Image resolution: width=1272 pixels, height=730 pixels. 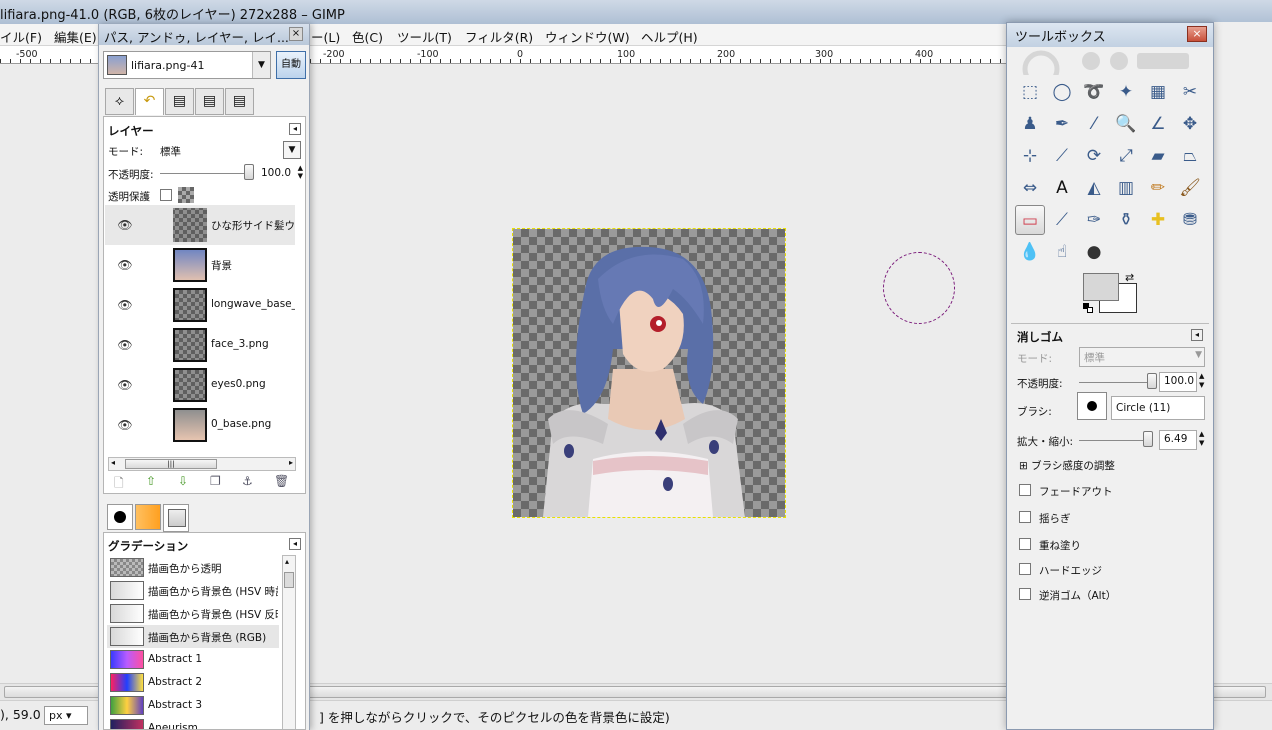 What do you see at coordinates (1067, 465) in the screenshot?
I see `dynamics-expander: ⊞ ブラシ感度の調整` at bounding box center [1067, 465].